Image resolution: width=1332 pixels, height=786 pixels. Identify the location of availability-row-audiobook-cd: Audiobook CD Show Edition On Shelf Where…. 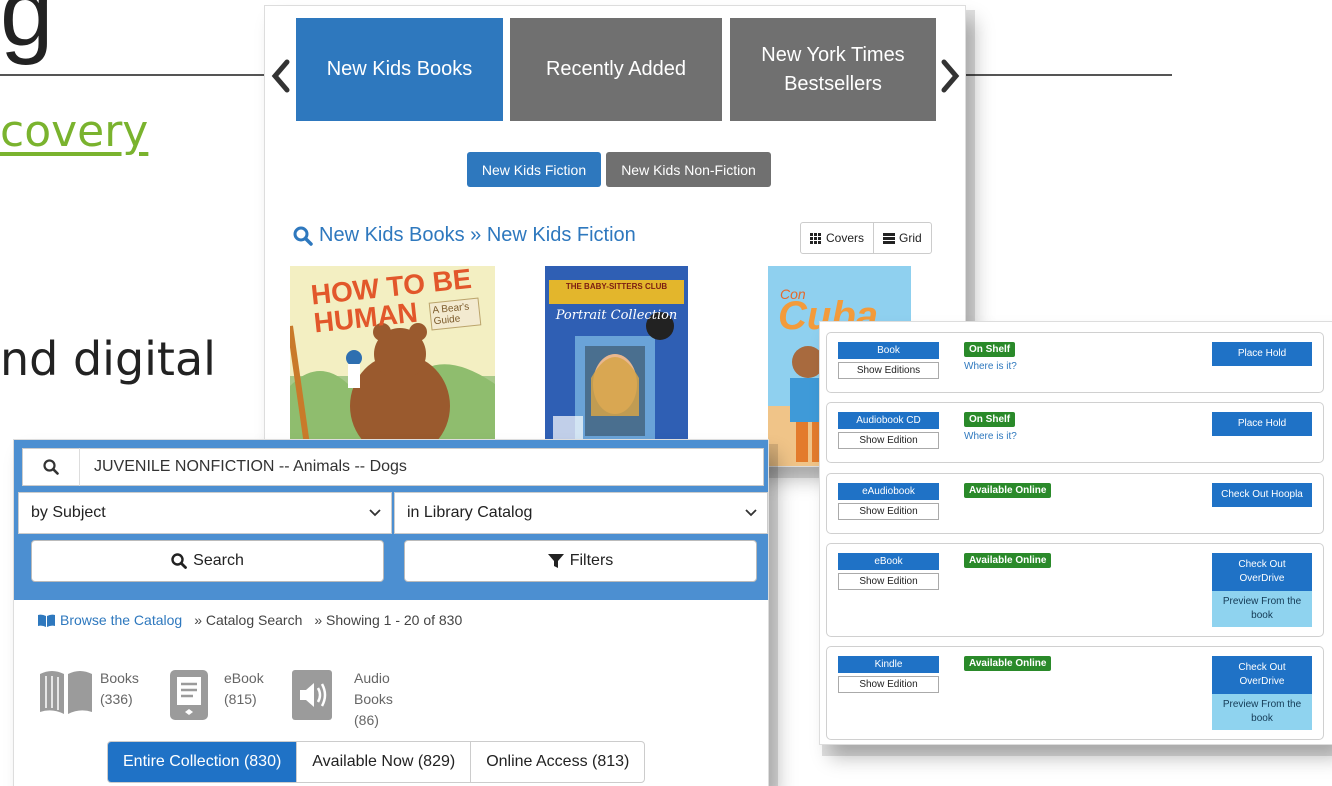
(1075, 432).